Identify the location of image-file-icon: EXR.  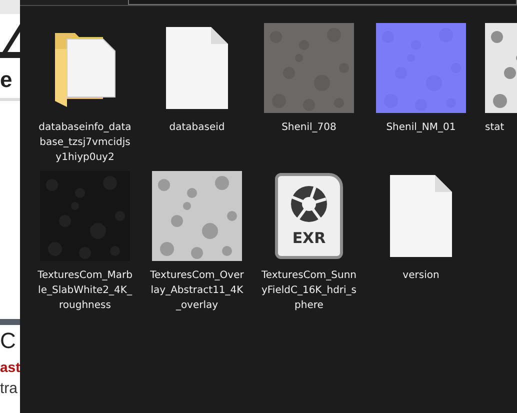
(309, 216).